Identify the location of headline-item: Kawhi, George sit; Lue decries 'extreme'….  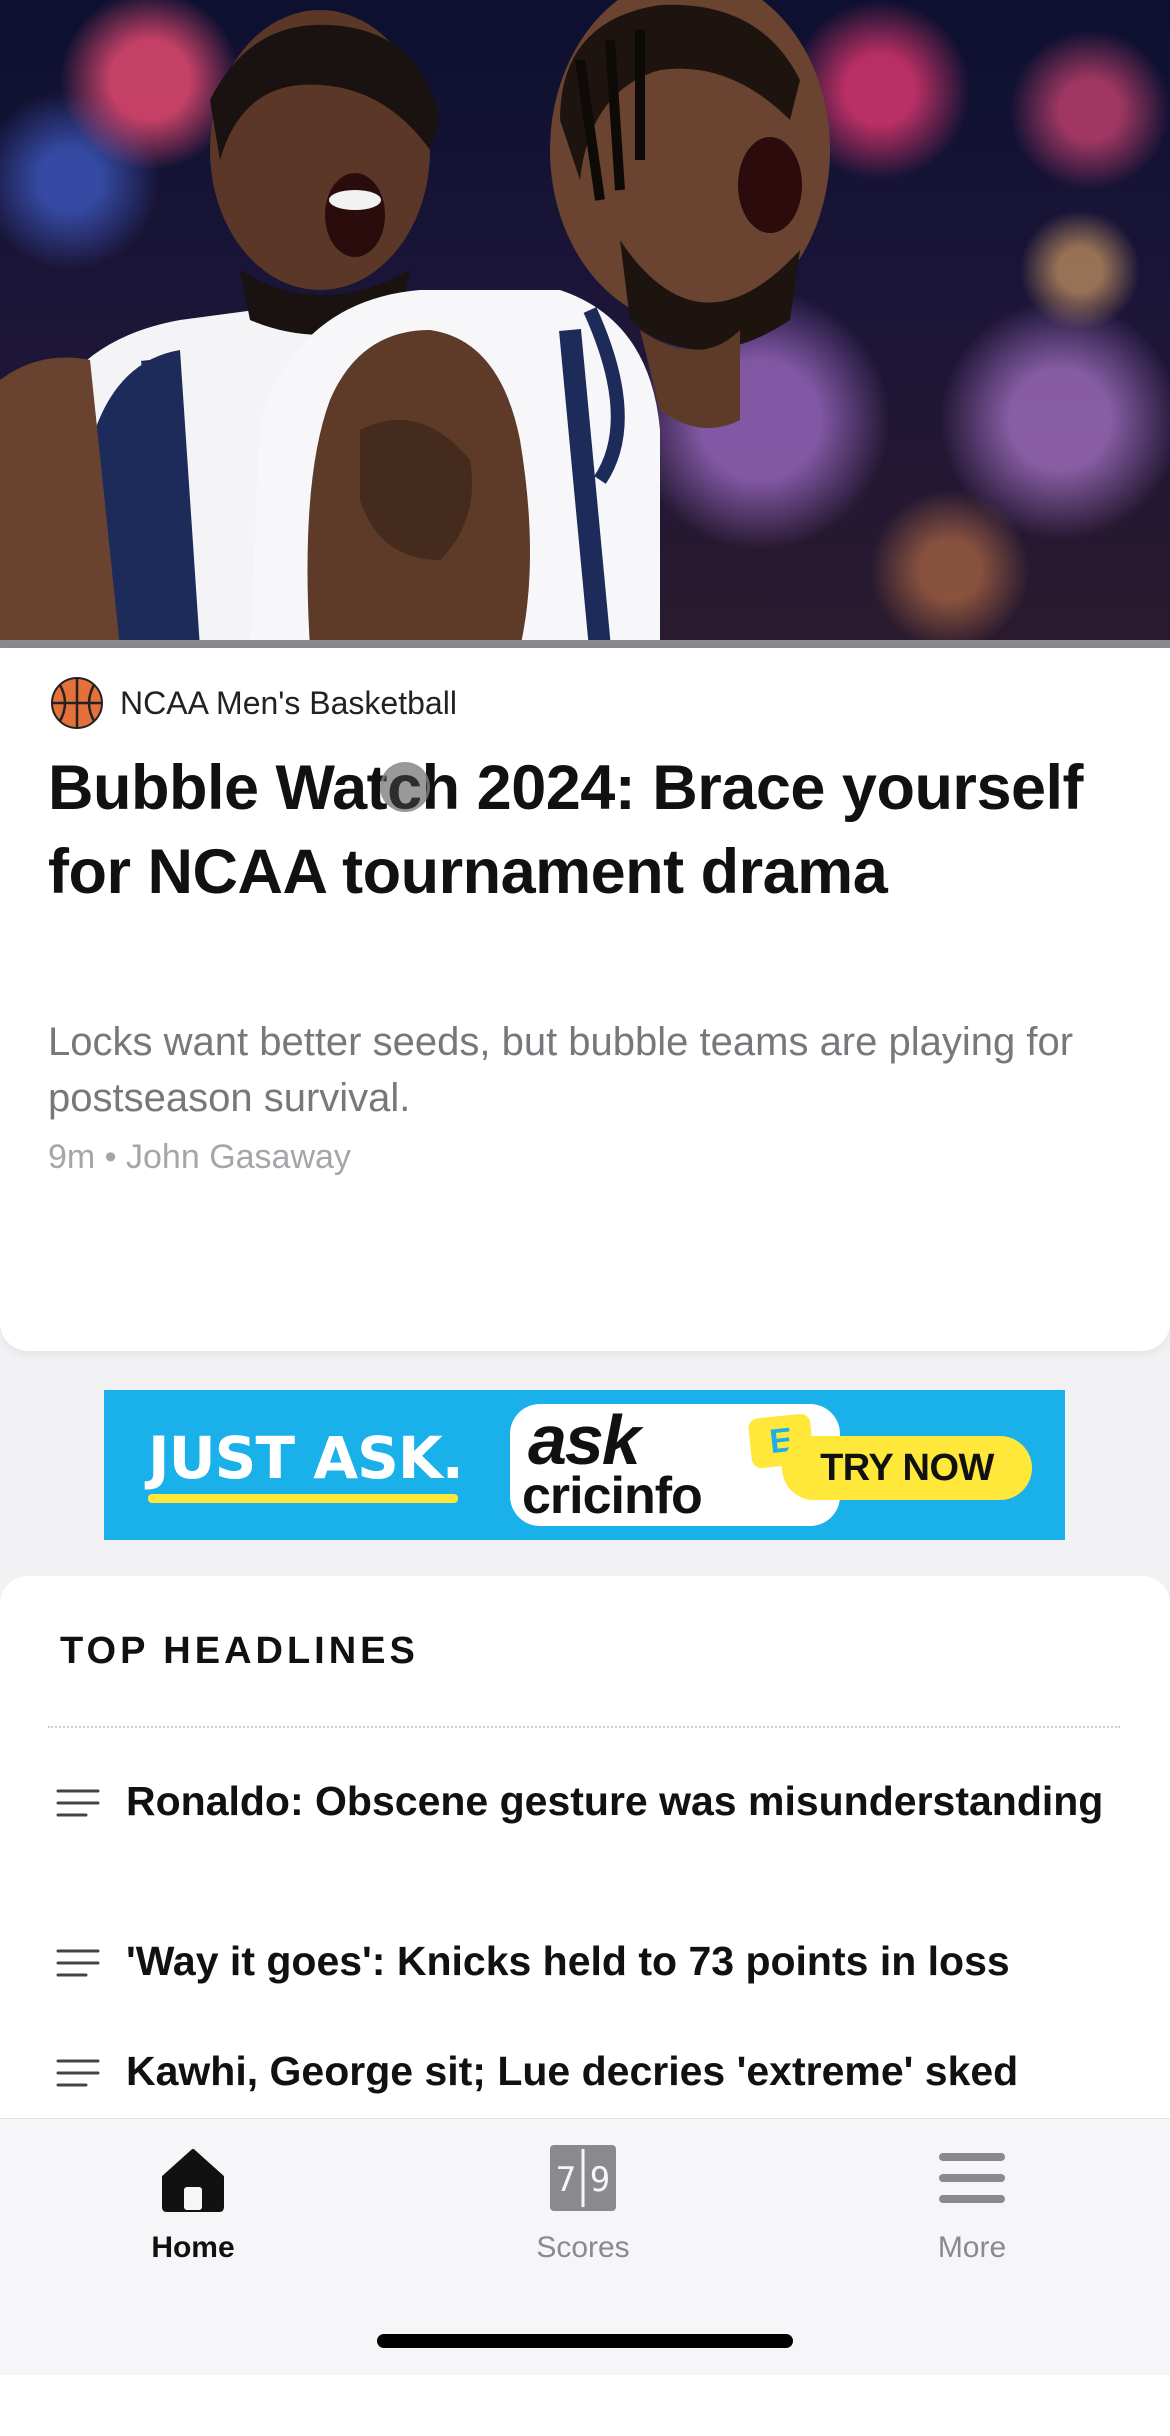
(596, 2071).